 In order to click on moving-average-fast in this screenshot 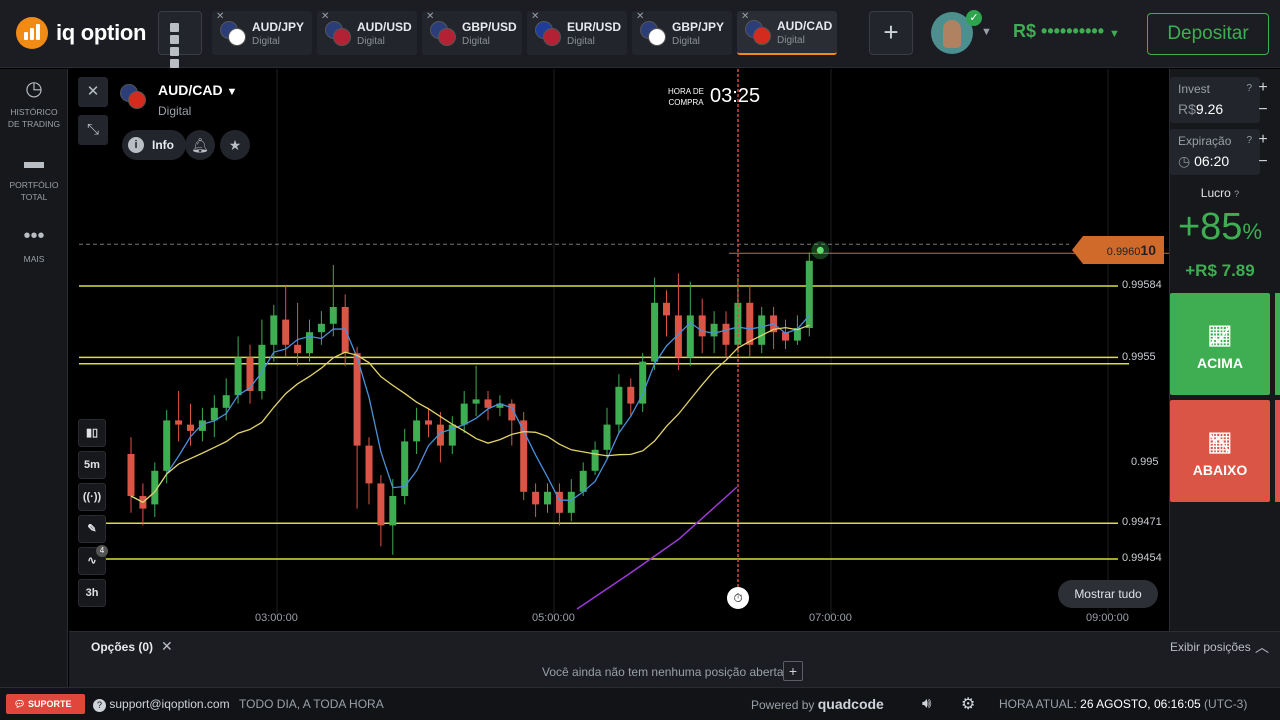, I will do `click(470, 409)`.